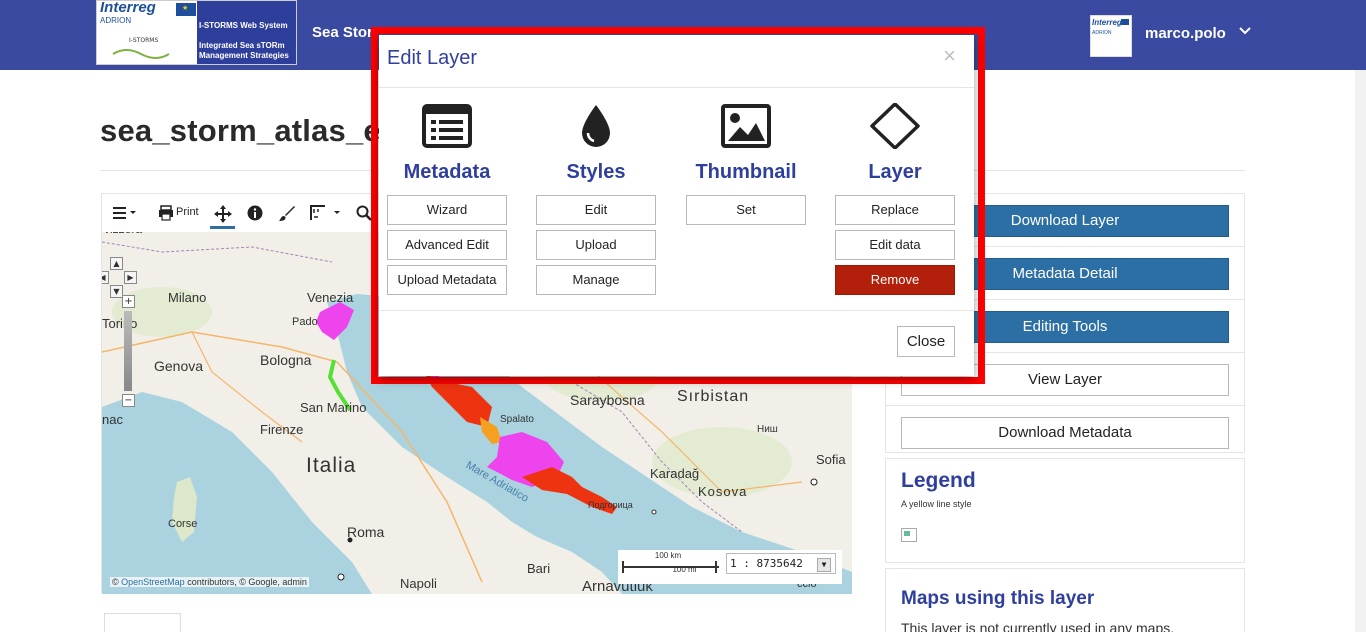  What do you see at coordinates (286, 360) in the screenshot?
I see `map-label-bologna: Bologna` at bounding box center [286, 360].